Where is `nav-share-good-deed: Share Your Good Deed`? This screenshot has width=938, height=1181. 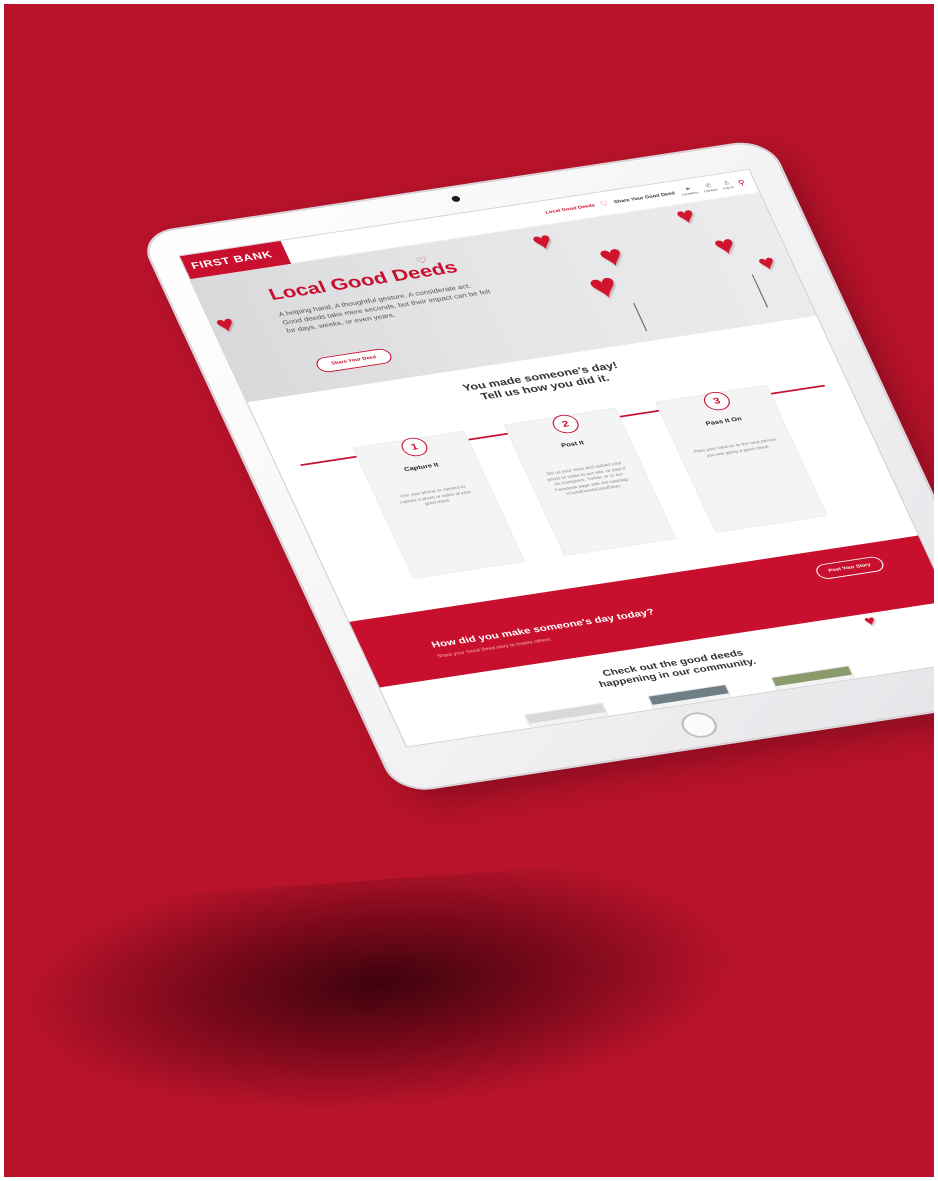
nav-share-good-deed: Share Your Good Deed is located at coordinates (644, 197).